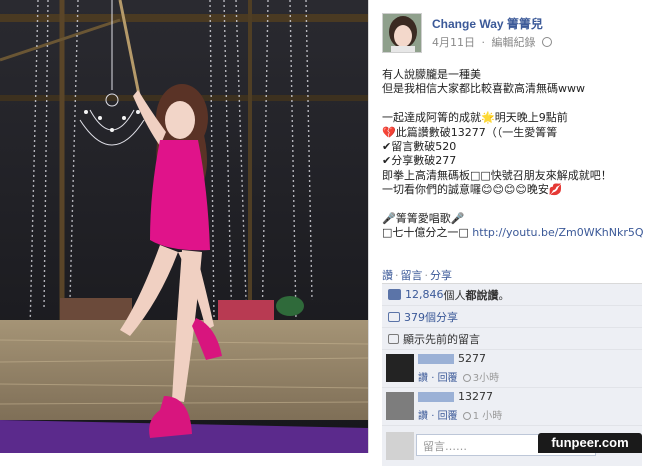 This screenshot has width=660, height=466. What do you see at coordinates (590, 443) in the screenshot?
I see `site-watermark: funpeer.com` at bounding box center [590, 443].